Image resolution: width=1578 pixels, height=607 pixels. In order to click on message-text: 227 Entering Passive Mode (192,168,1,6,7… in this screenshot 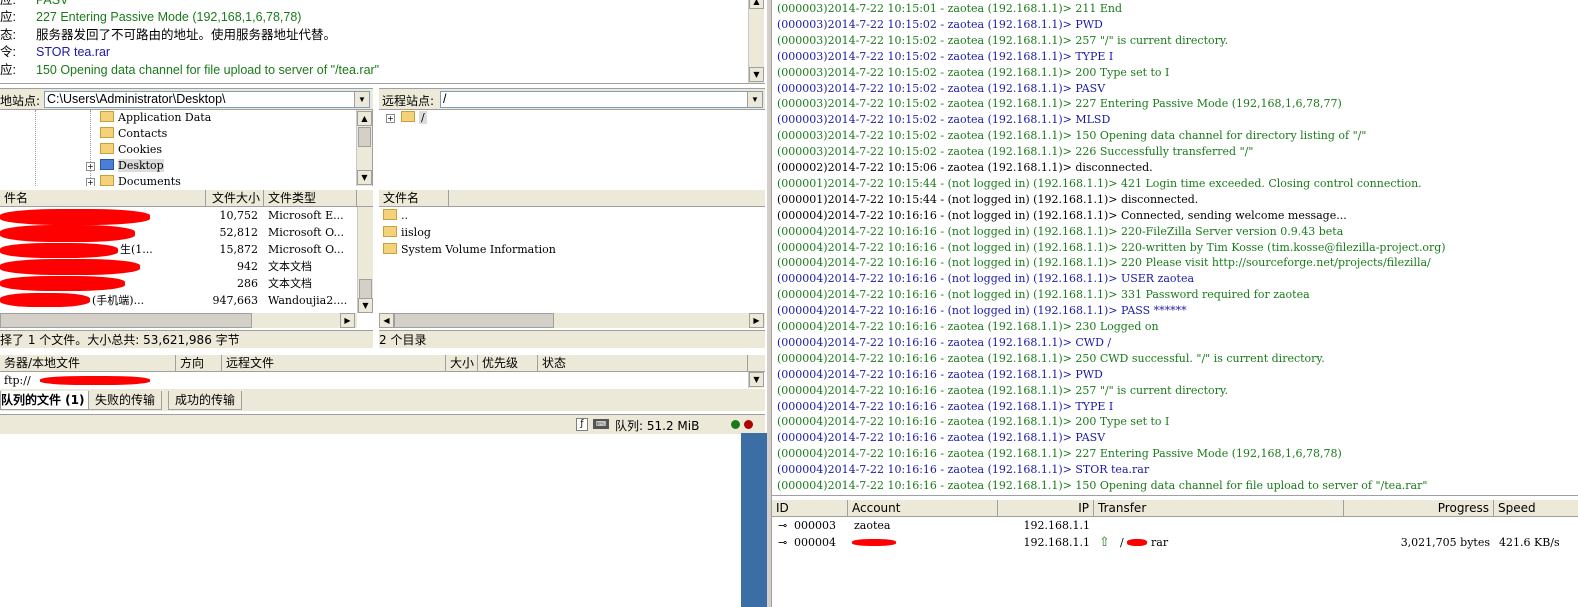, I will do `click(169, 17)`.